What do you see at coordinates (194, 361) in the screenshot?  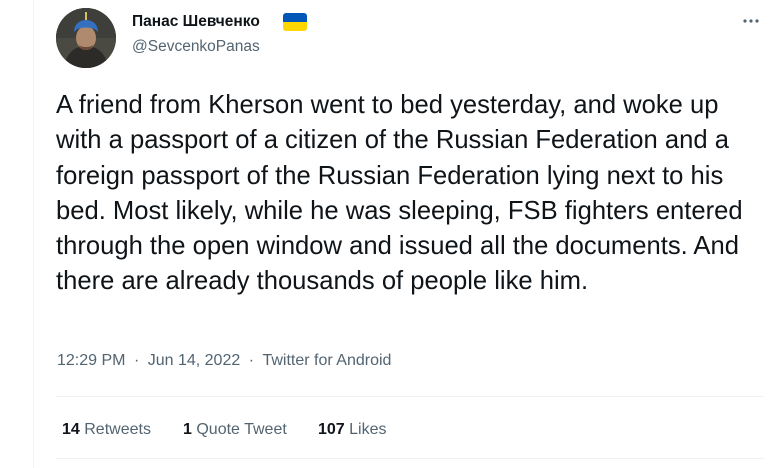 I see `tweet-date: Jun 14, 2022` at bounding box center [194, 361].